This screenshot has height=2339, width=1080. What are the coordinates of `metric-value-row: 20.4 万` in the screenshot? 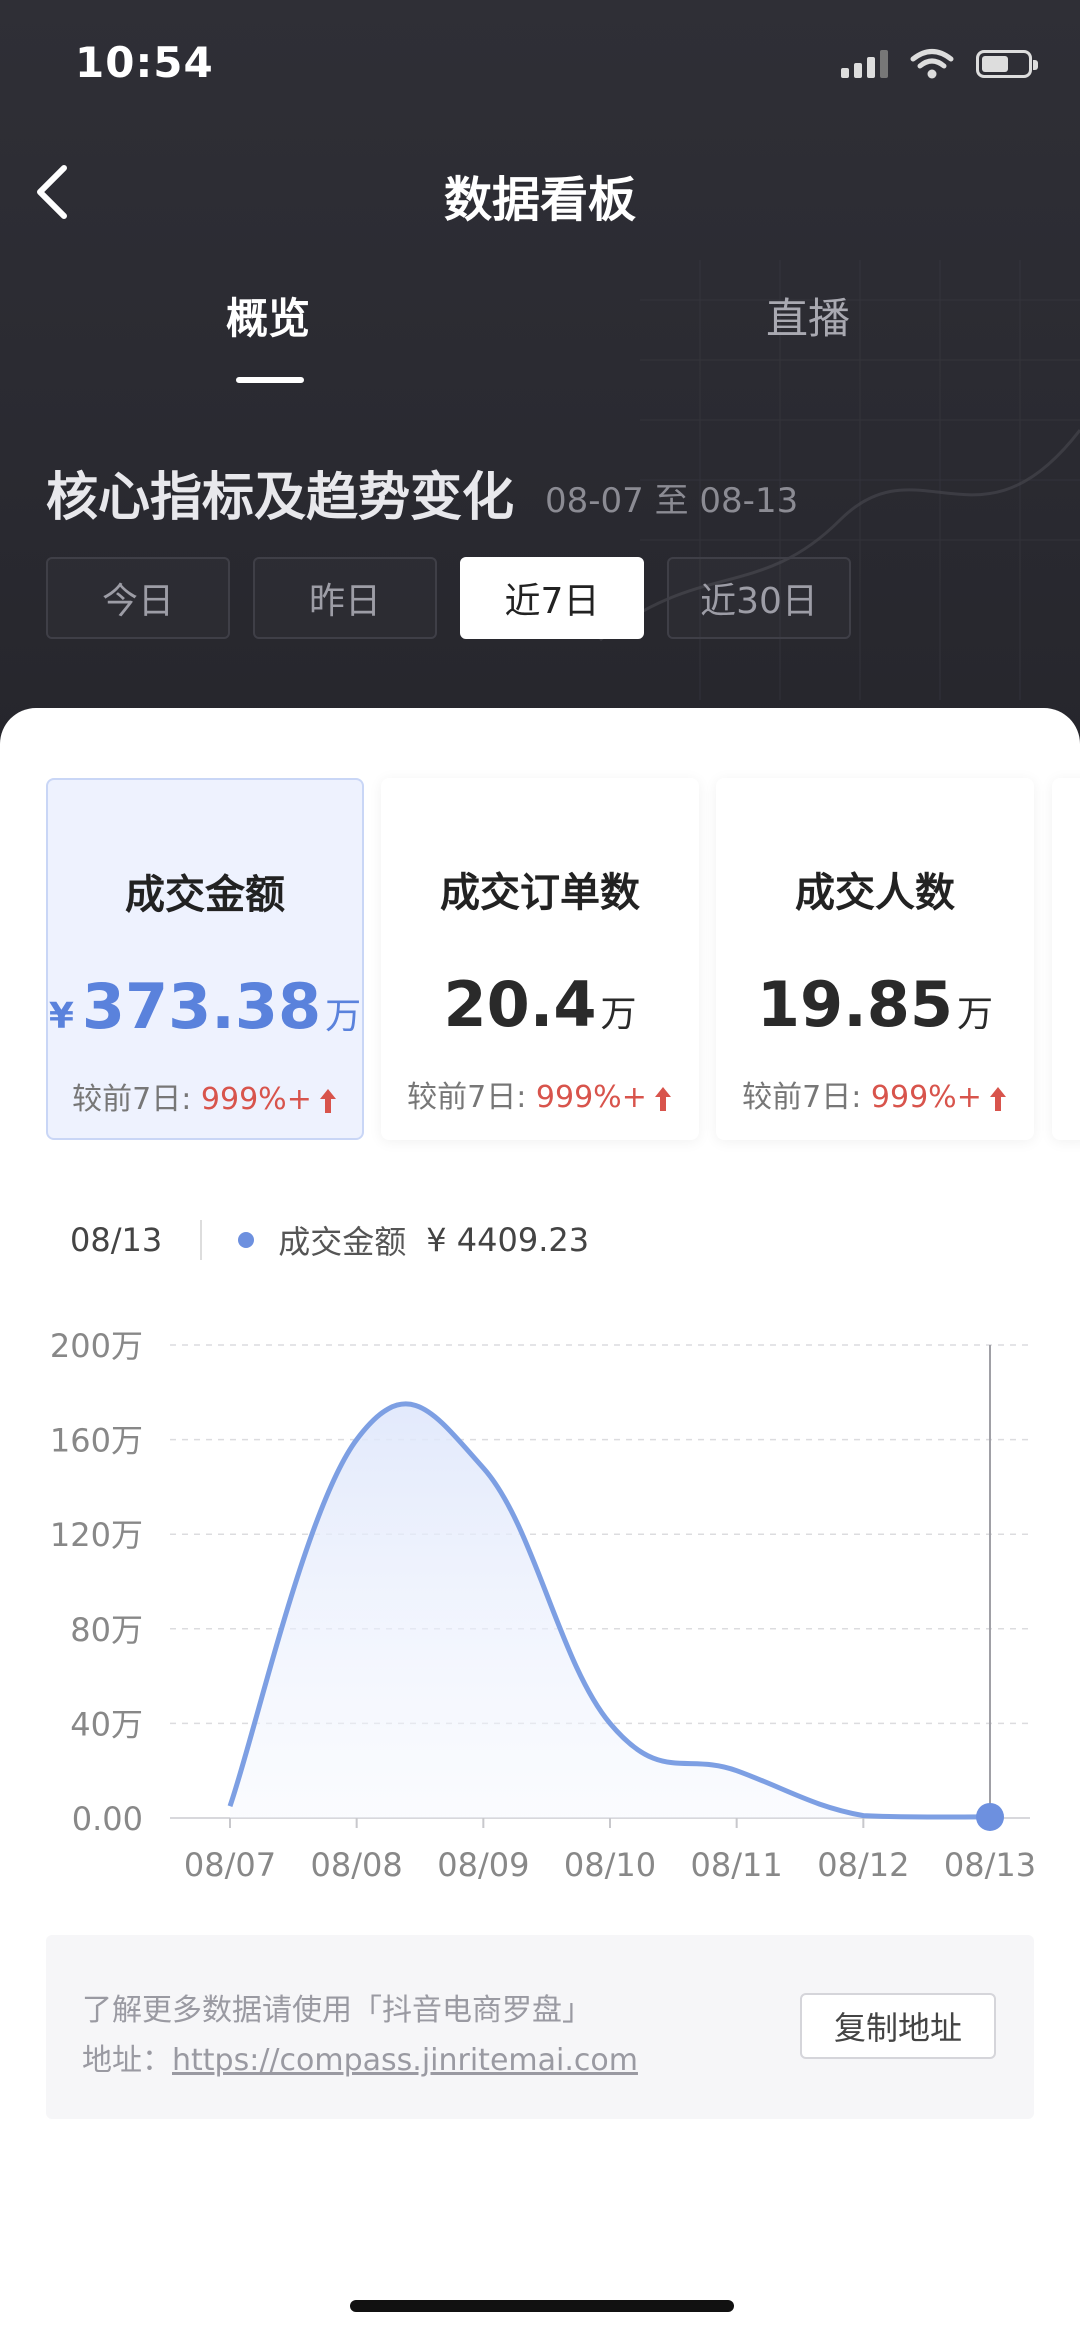 It's located at (540, 1004).